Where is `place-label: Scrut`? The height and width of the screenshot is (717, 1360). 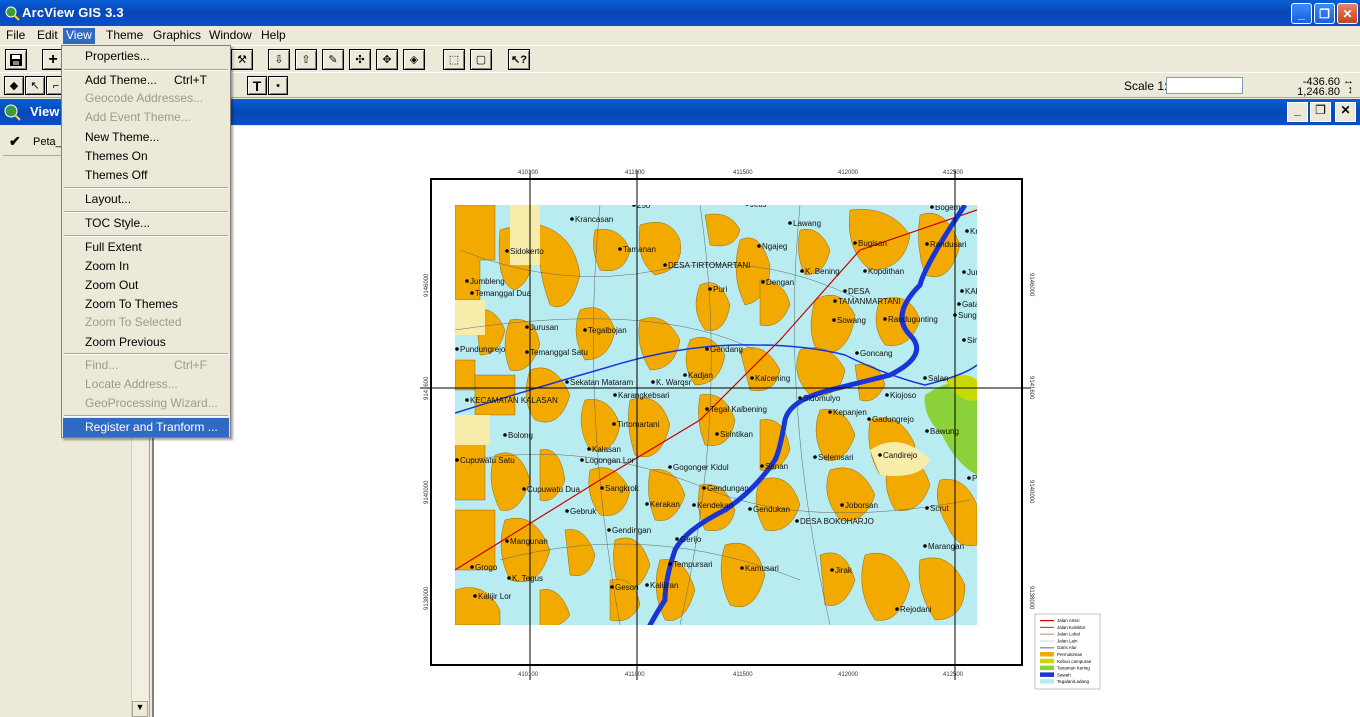 place-label: Scrut is located at coordinates (939, 508).